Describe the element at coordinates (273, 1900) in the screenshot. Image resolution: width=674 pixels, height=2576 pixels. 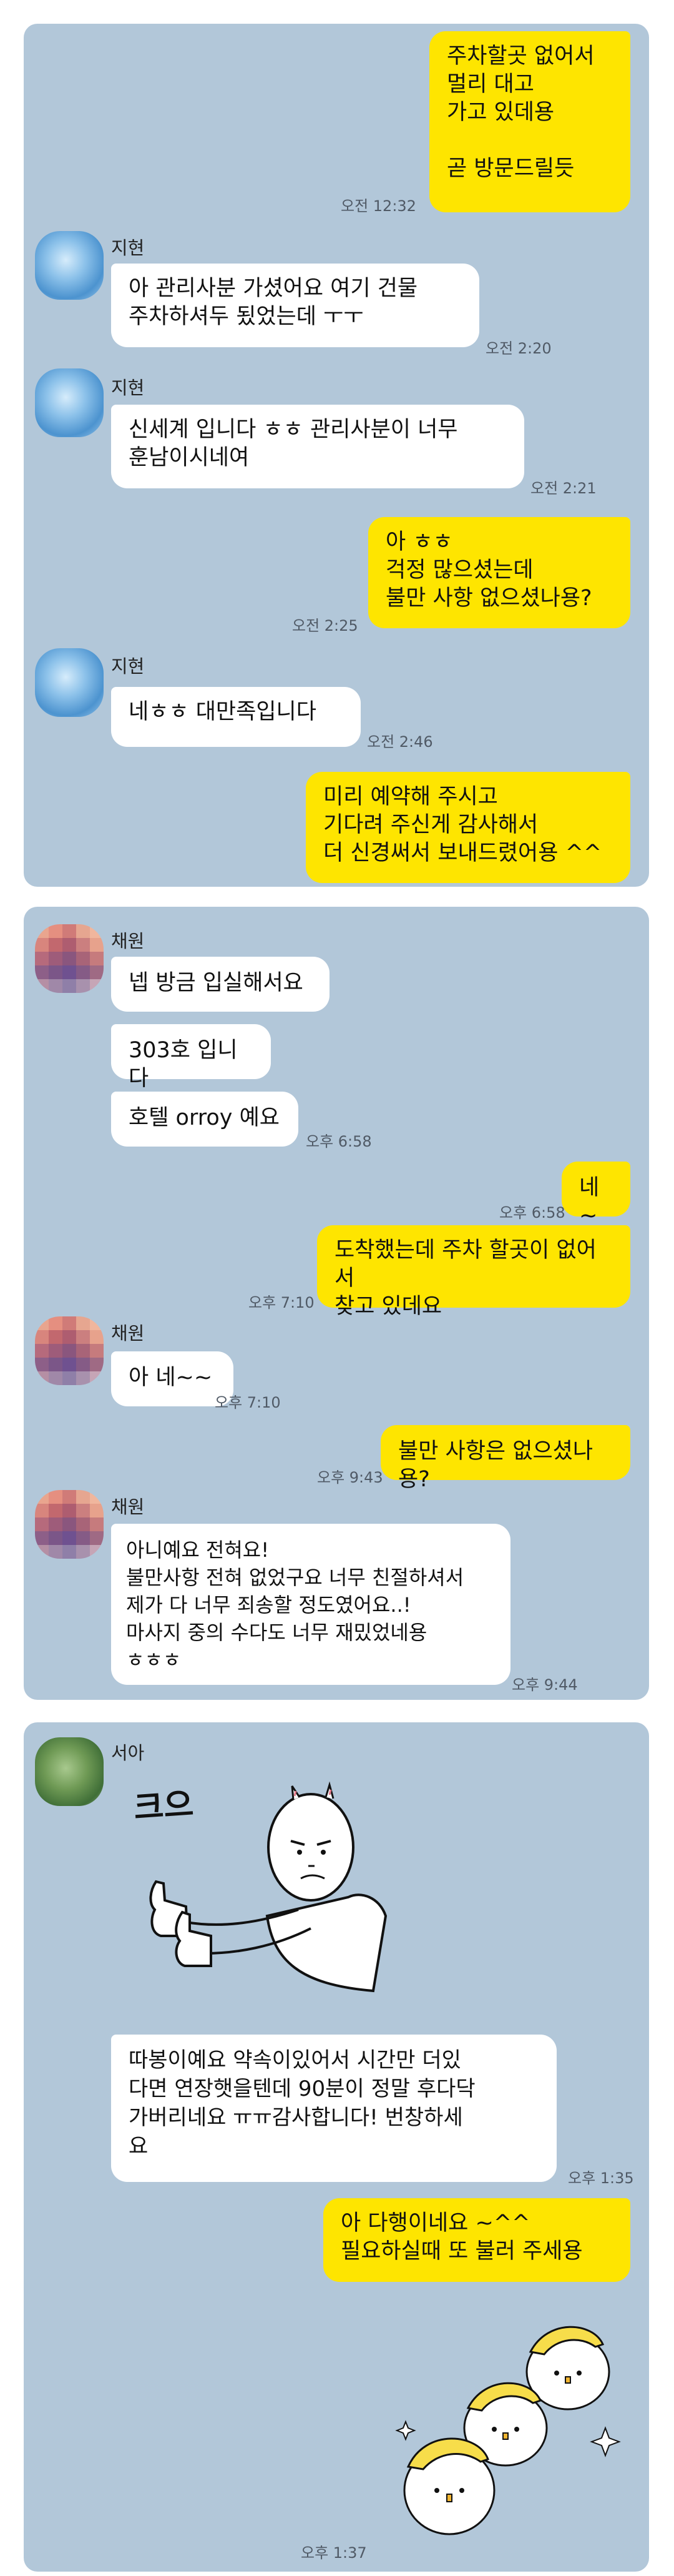
I see `thumbs-up-sticker: 크으` at that location.